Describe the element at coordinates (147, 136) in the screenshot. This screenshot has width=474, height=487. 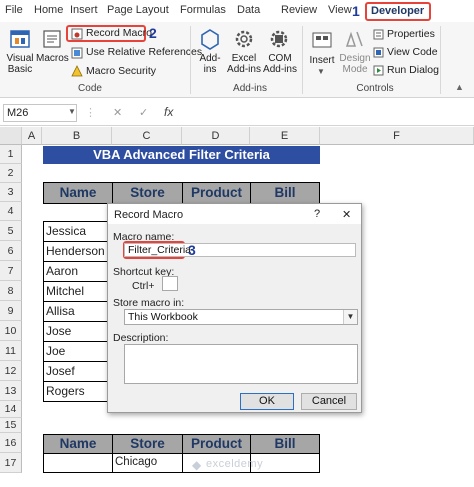
I see `column-header: C` at that location.